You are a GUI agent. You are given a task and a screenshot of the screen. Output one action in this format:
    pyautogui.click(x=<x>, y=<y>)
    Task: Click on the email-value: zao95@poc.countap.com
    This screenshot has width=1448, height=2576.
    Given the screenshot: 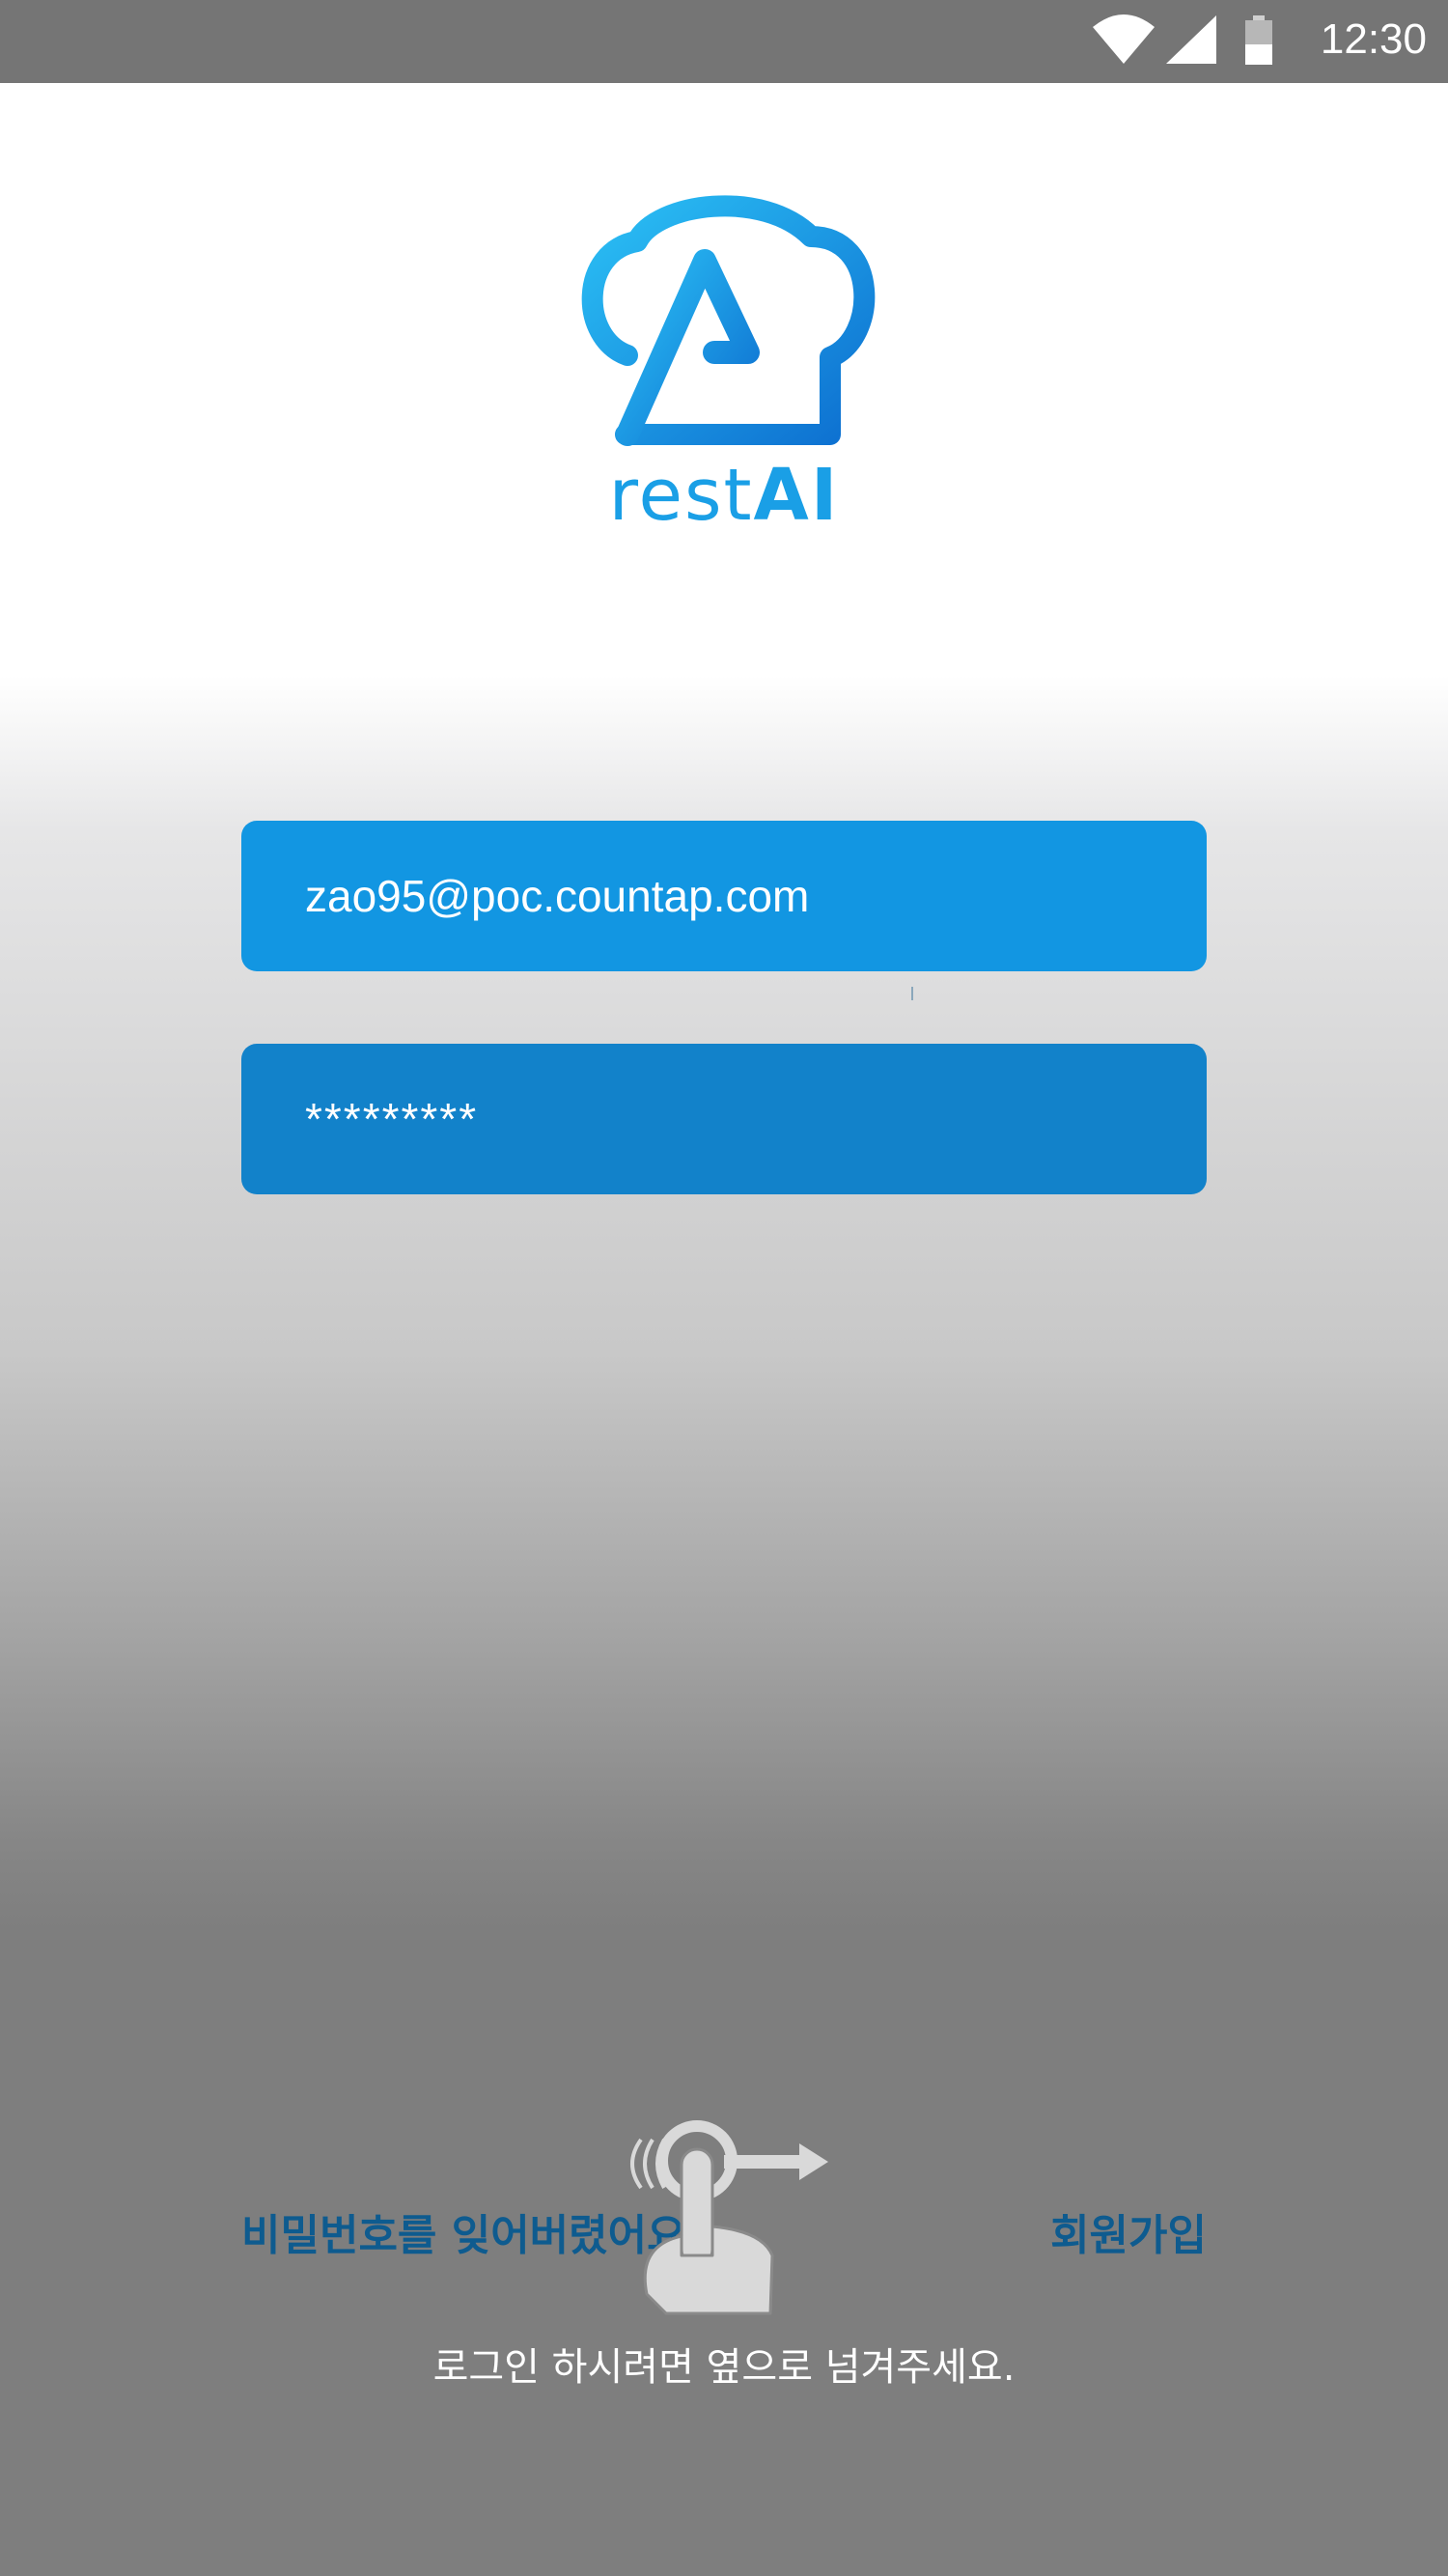 What is the action you would take?
    pyautogui.click(x=558, y=896)
    